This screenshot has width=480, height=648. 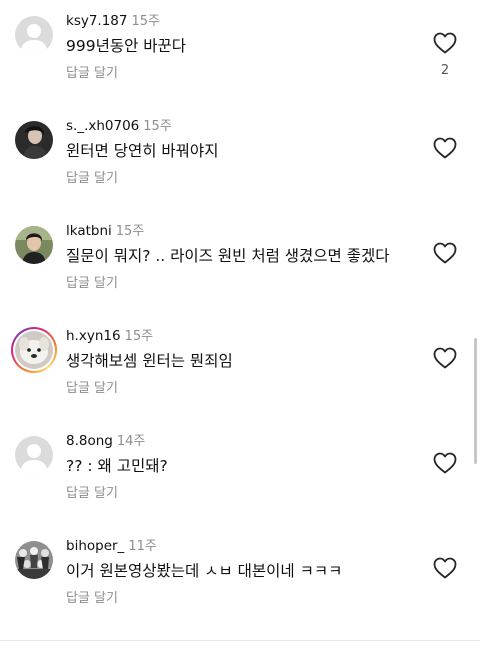 I want to click on comment-meta: 8.8ong 14주, so click(x=105, y=441).